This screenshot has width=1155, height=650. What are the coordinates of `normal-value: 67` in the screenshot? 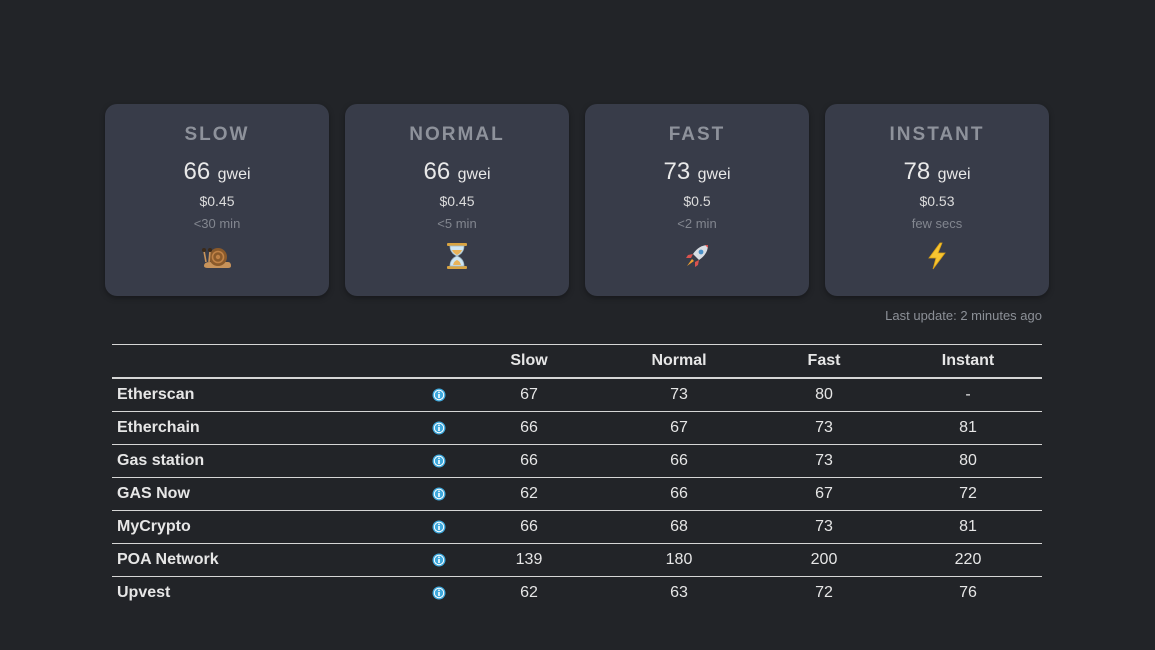 It's located at (679, 428).